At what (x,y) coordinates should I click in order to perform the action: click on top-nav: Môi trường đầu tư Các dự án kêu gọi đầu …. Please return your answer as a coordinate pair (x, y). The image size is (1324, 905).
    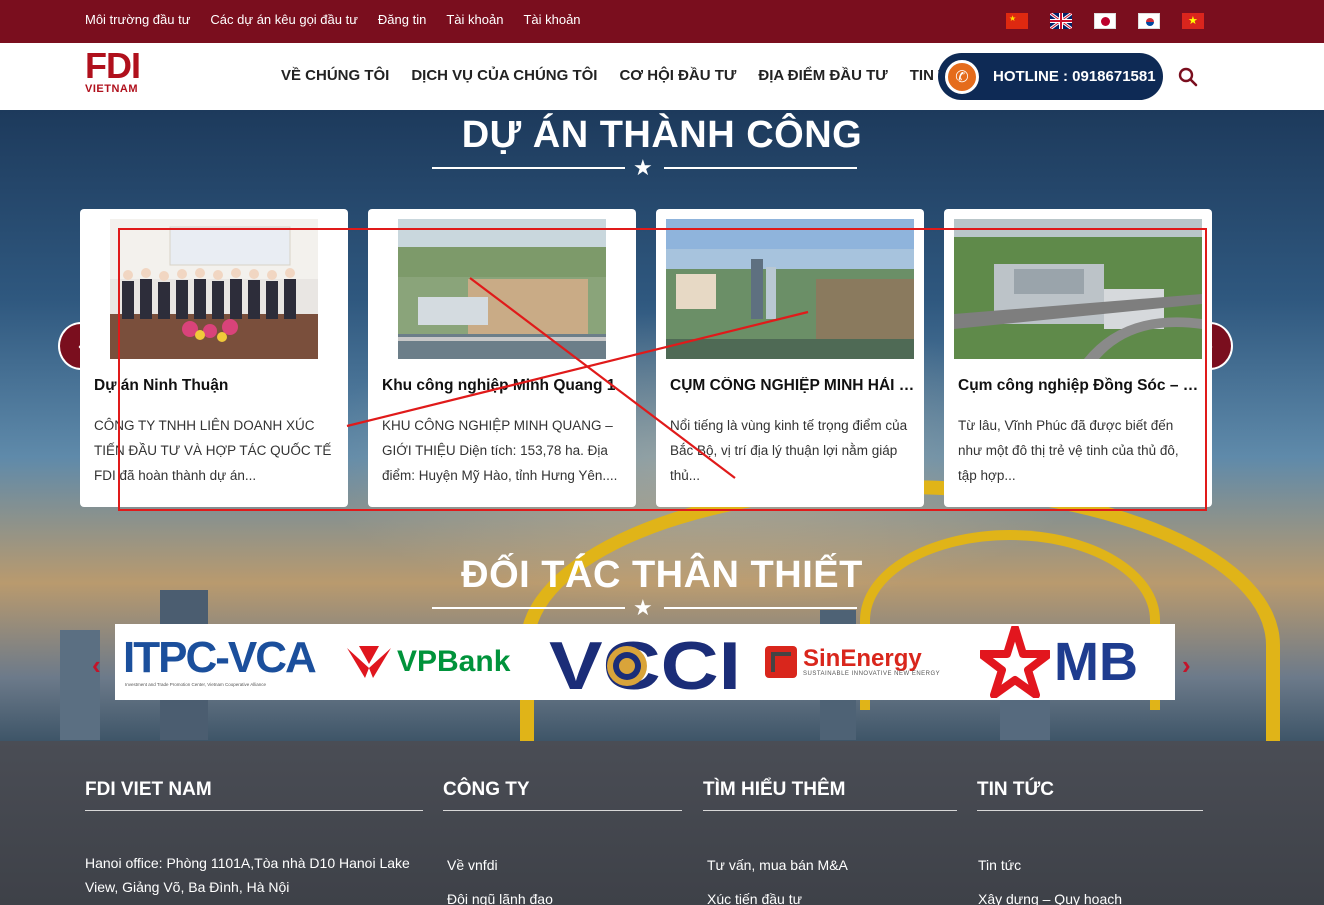
    Looking at the image, I should click on (333, 19).